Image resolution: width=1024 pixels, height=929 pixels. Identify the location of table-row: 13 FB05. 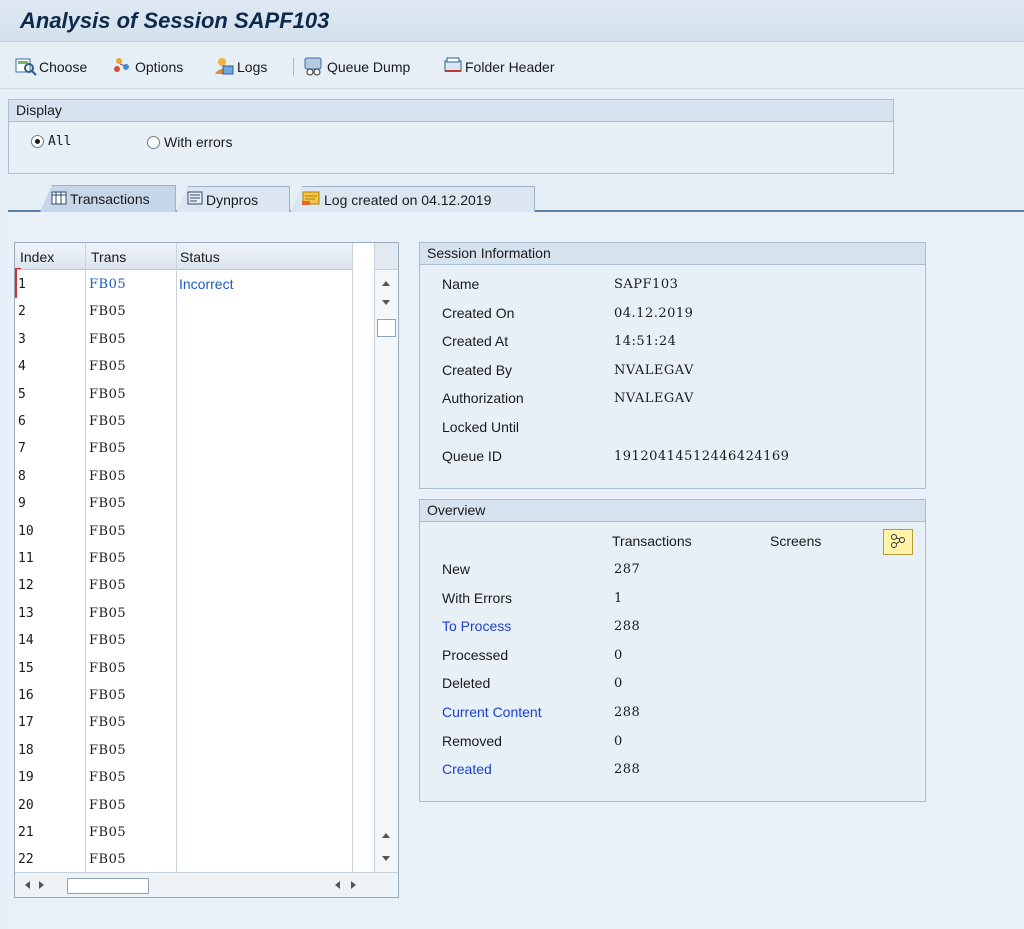
(184, 613).